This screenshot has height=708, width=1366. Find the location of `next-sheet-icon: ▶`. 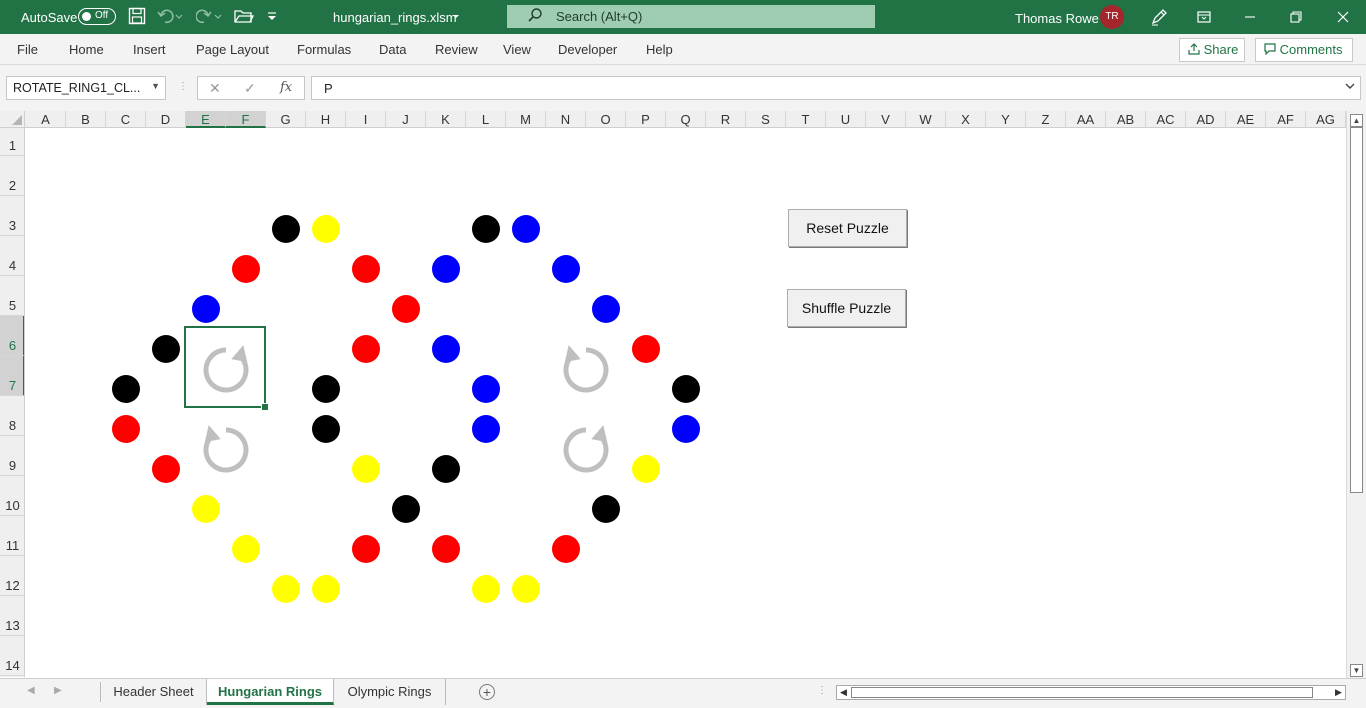

next-sheet-icon: ▶ is located at coordinates (58, 690).